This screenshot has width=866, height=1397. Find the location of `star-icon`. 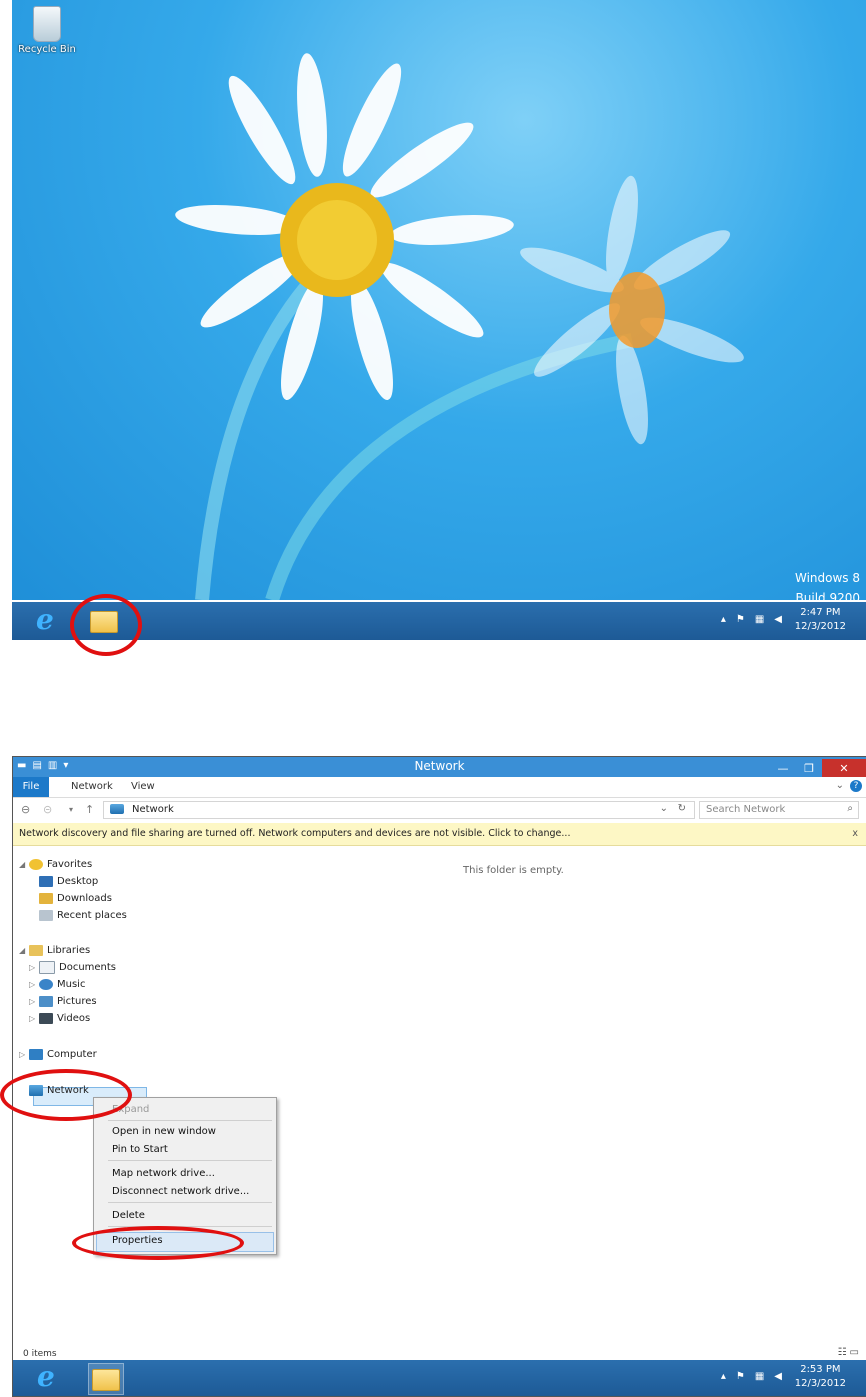

star-icon is located at coordinates (36, 864).